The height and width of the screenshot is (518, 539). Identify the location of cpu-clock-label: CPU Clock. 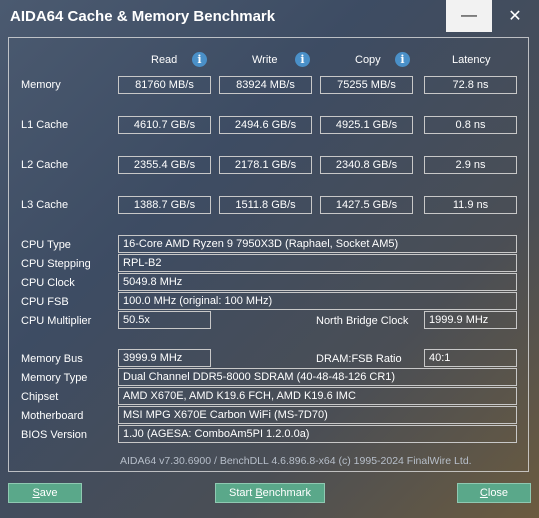
(48, 283).